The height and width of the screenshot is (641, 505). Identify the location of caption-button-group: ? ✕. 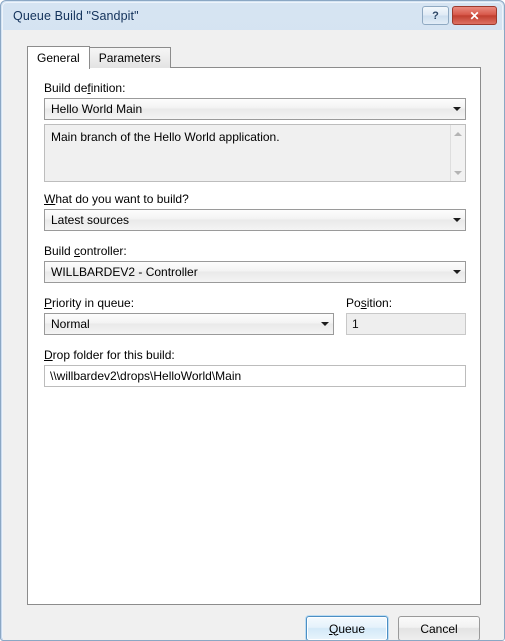
(459, 15).